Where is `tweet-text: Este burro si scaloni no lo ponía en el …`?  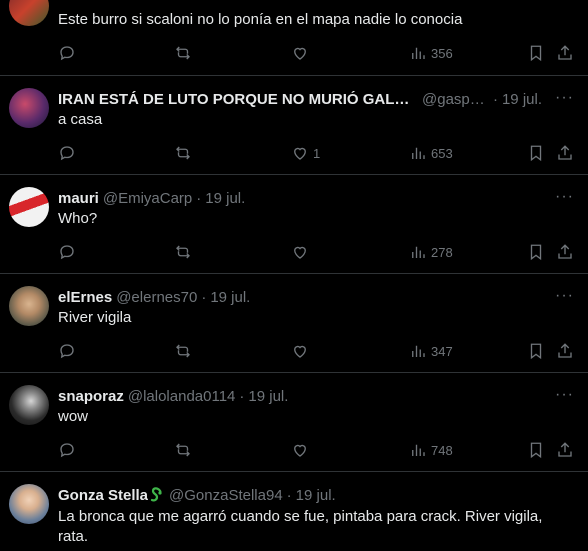
tweet-text: Este burro si scaloni no lo ponía en el … is located at coordinates (260, 19).